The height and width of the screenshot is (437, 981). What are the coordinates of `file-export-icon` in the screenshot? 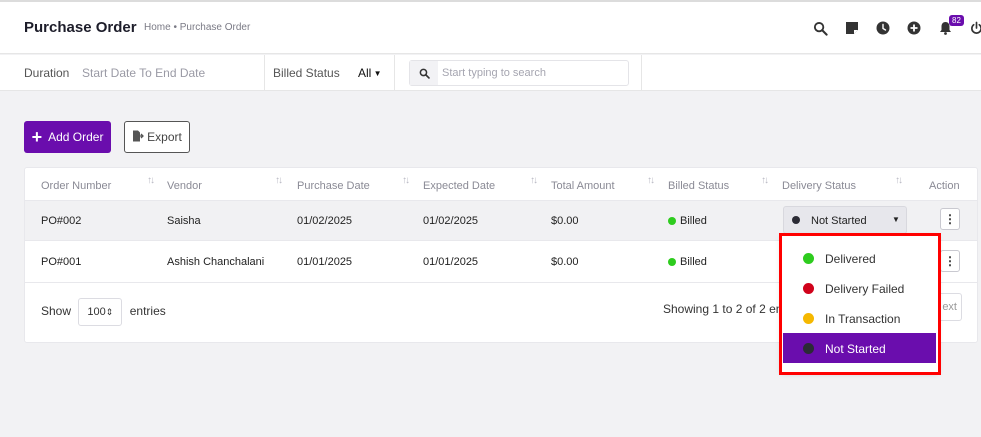 It's located at (138, 137).